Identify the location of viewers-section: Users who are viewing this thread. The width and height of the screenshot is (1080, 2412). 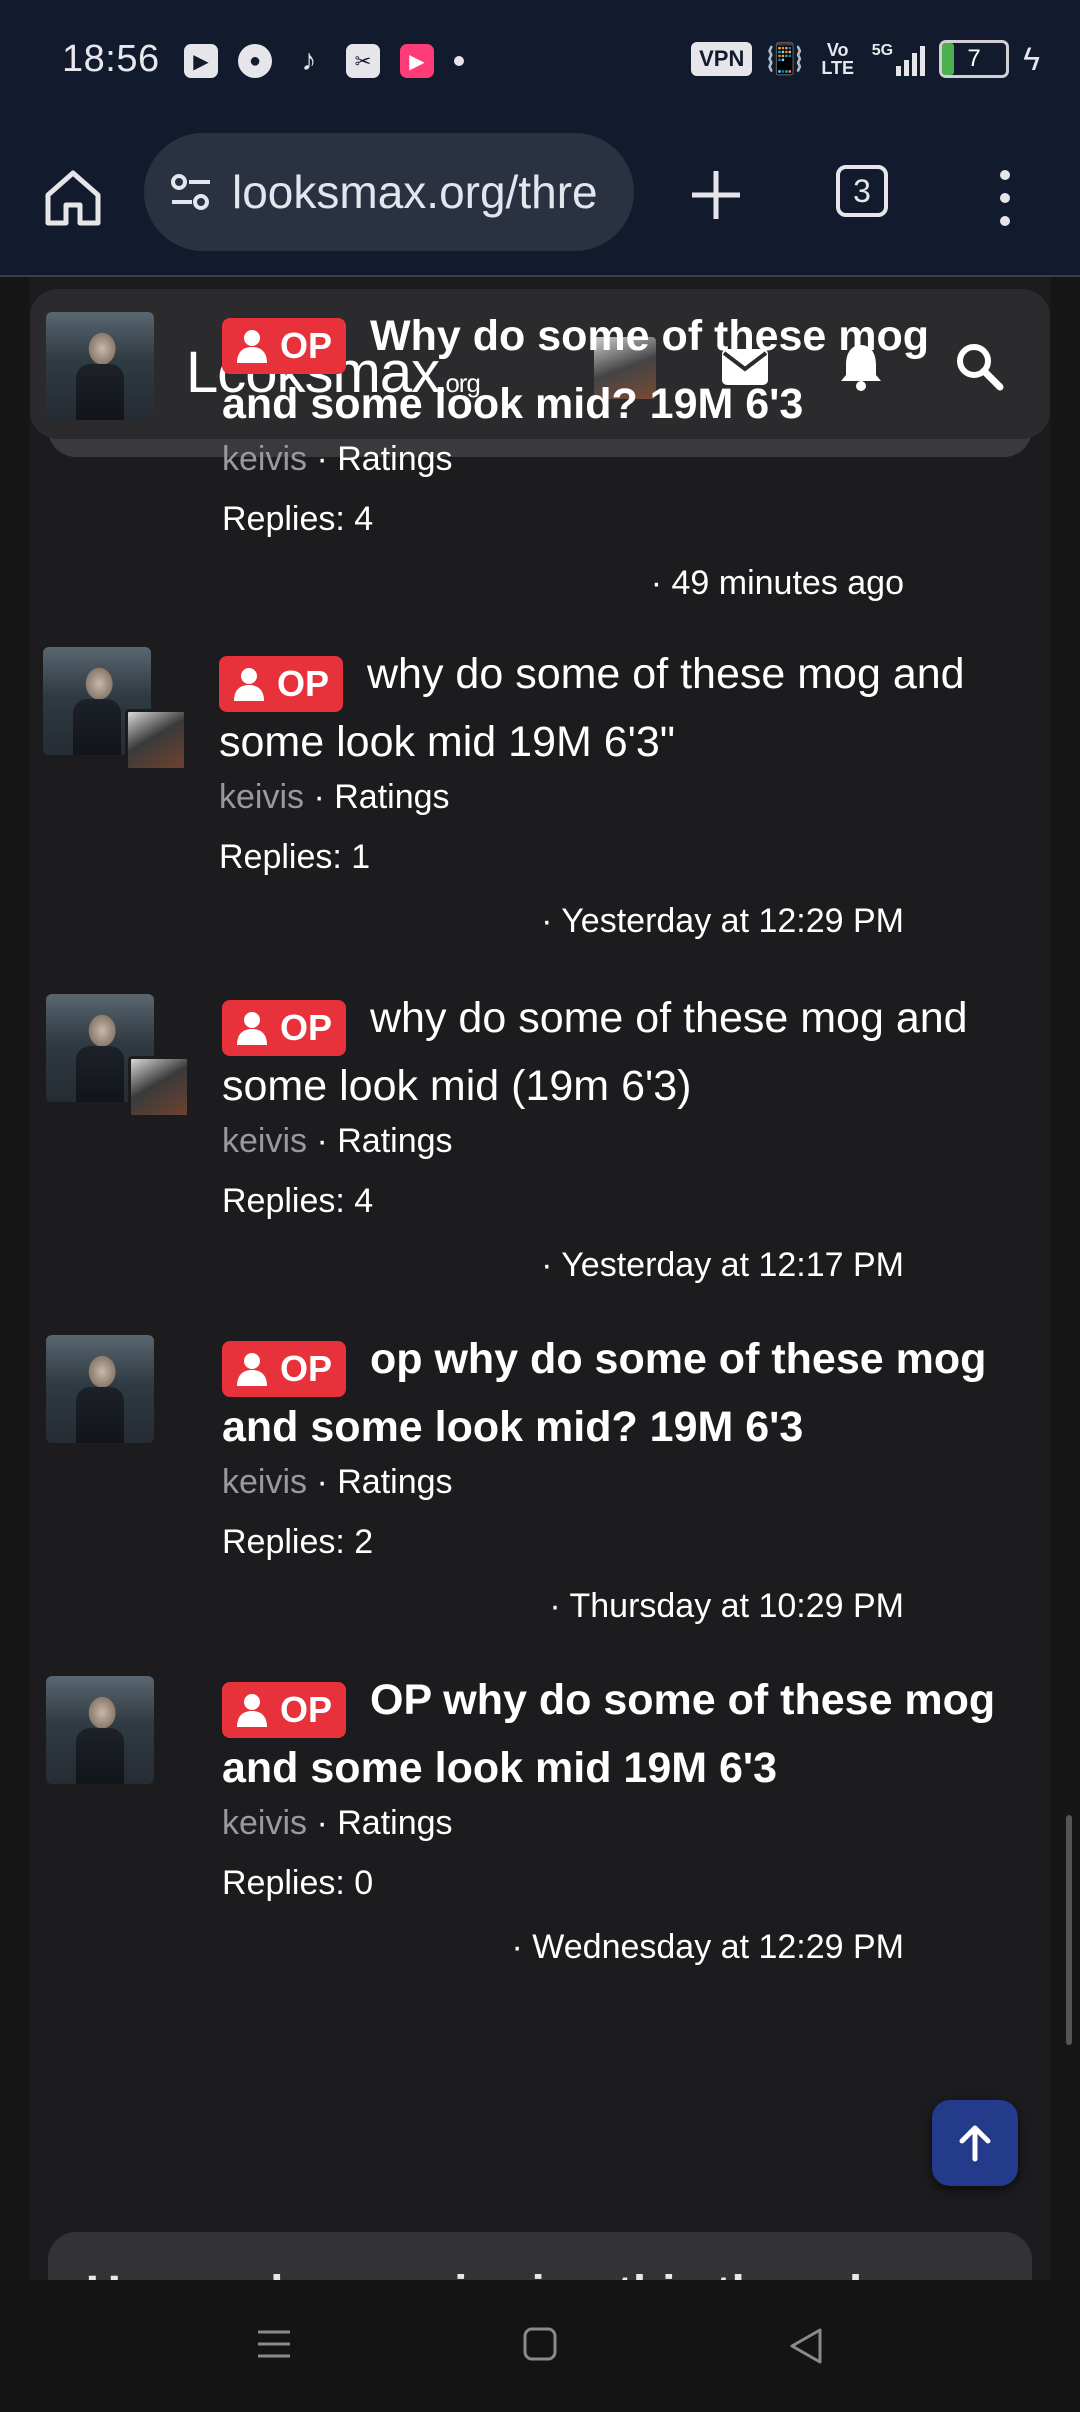
(540, 2256).